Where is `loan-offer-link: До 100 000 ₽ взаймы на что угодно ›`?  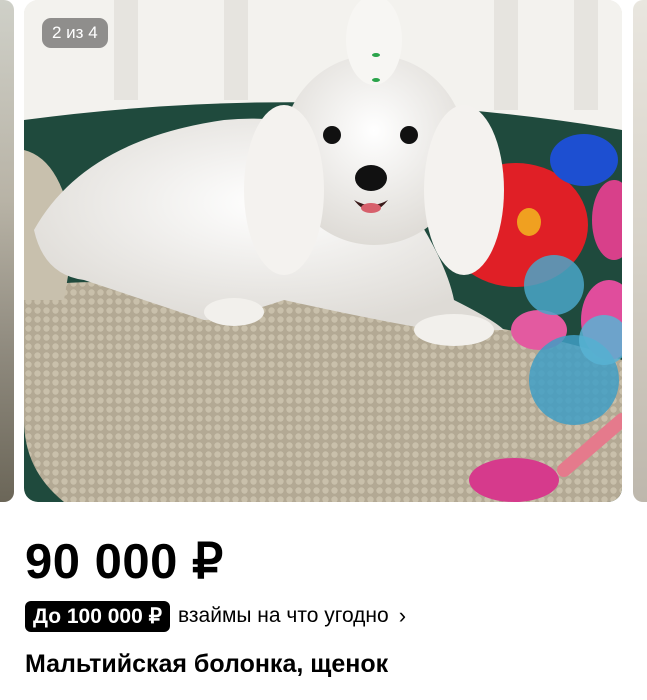 loan-offer-link: До 100 000 ₽ взаймы на что угодно › is located at coordinates (215, 616).